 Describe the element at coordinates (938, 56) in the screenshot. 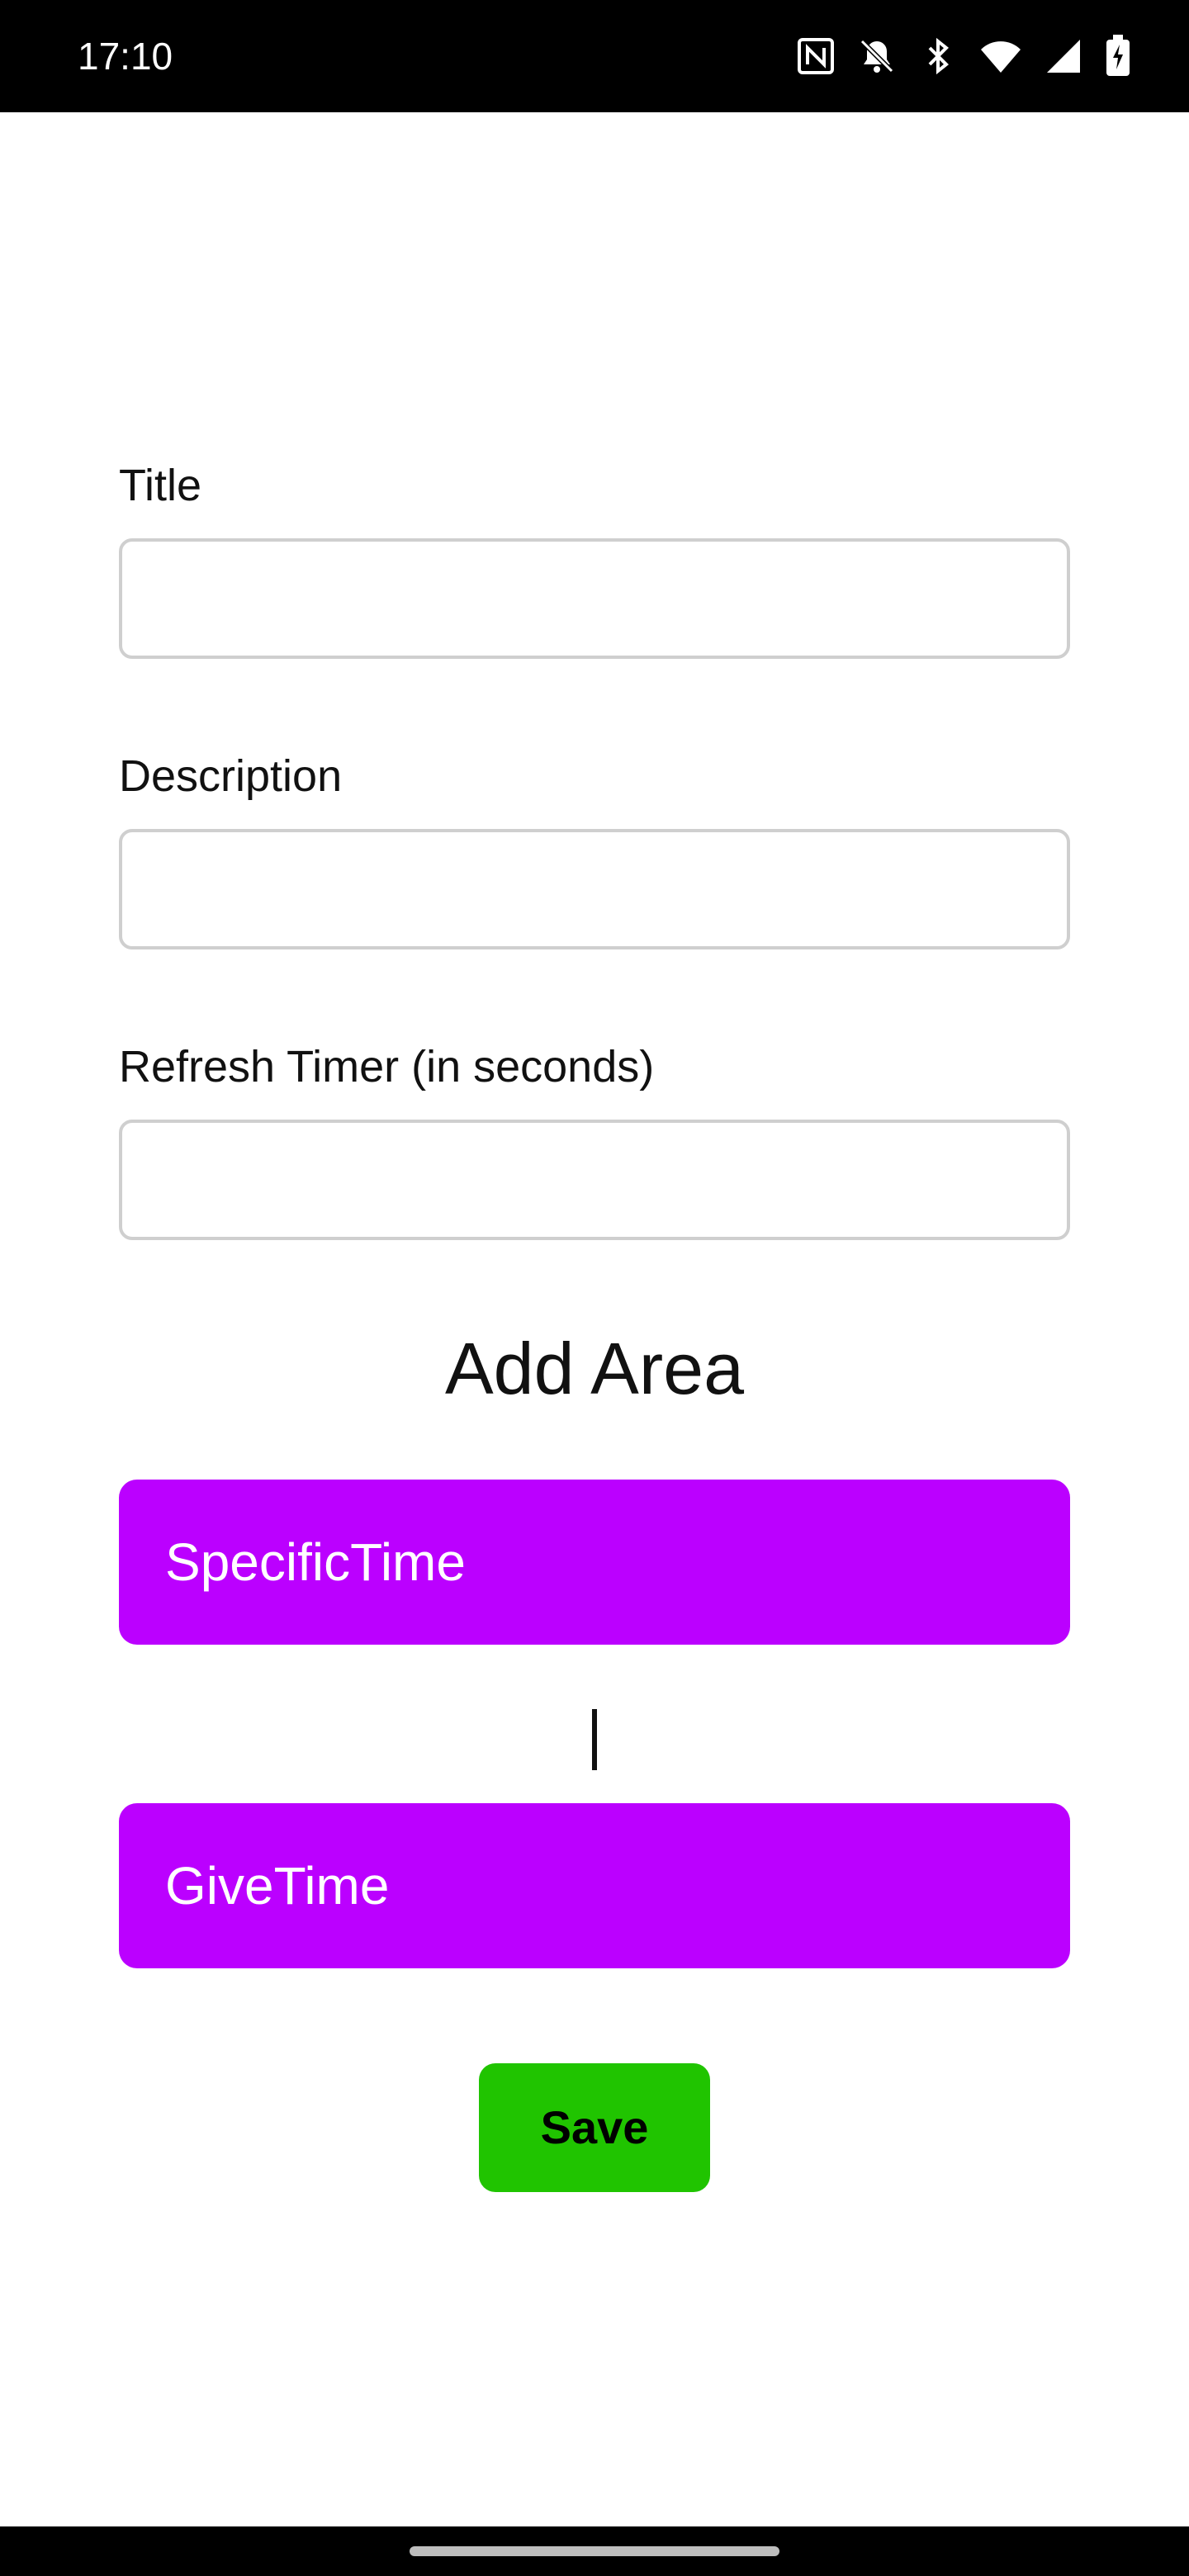

I see `bluetooth-icon` at that location.